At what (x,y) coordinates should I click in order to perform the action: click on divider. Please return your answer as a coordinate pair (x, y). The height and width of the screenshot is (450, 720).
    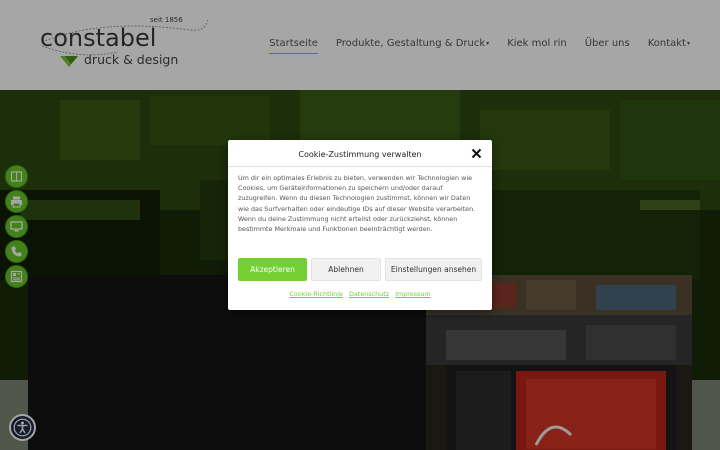
    Looking at the image, I should click on (360, 166).